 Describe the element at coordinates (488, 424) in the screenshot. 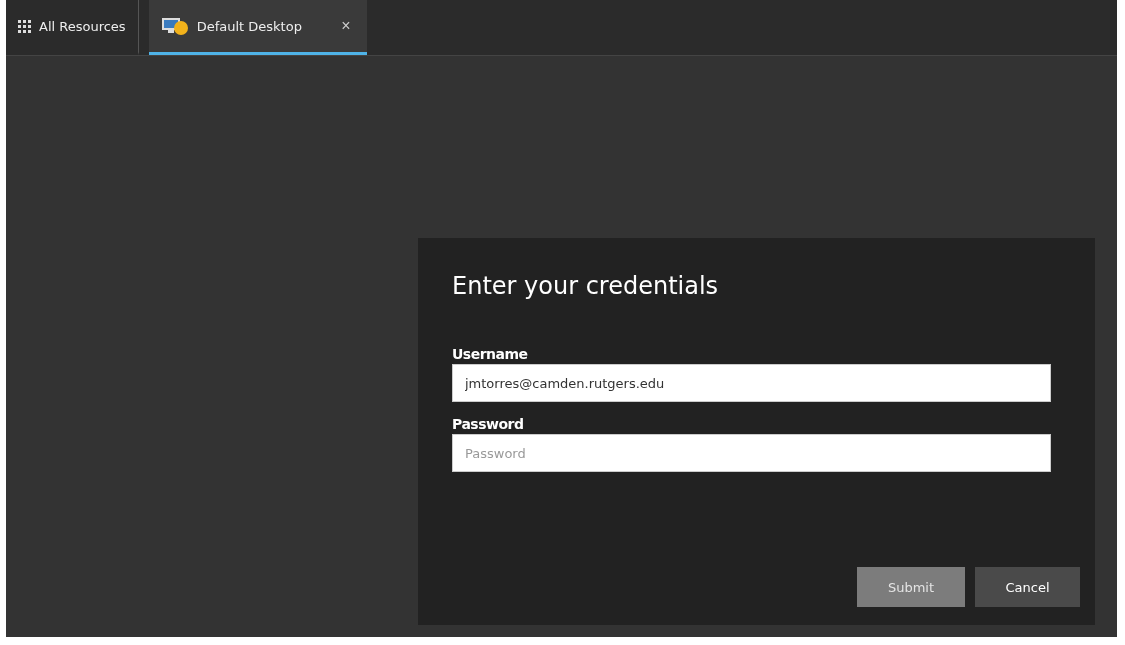

I see `field-label: Password` at that location.